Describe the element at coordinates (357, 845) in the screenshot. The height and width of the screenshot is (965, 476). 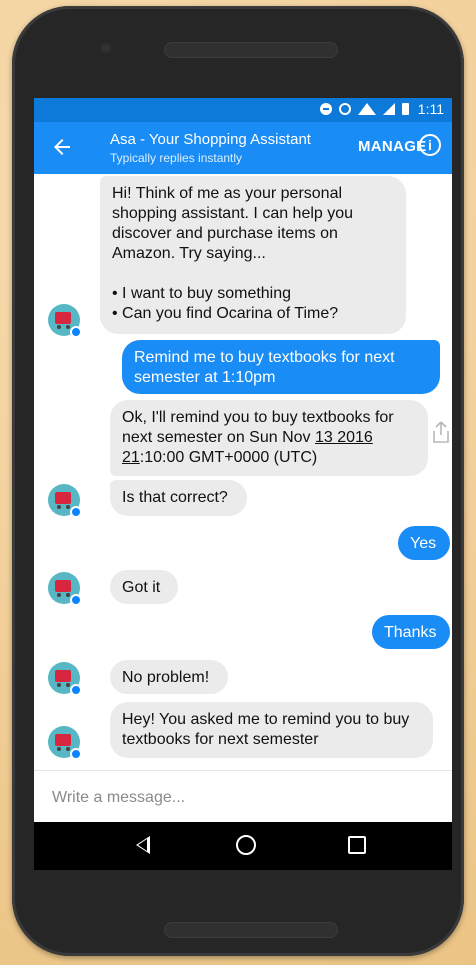
I see `nav-recents-icon` at that location.